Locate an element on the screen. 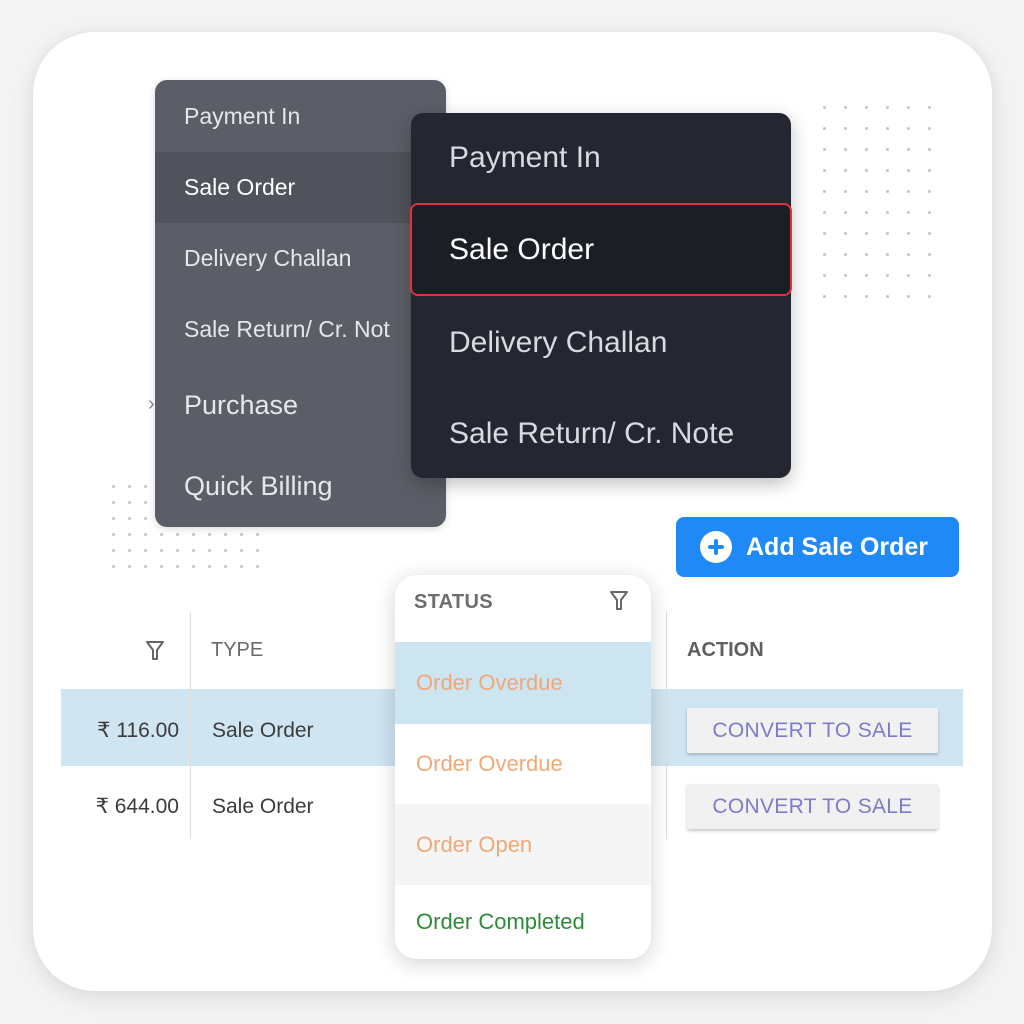  decorative-dot-grid is located at coordinates (877, 202).